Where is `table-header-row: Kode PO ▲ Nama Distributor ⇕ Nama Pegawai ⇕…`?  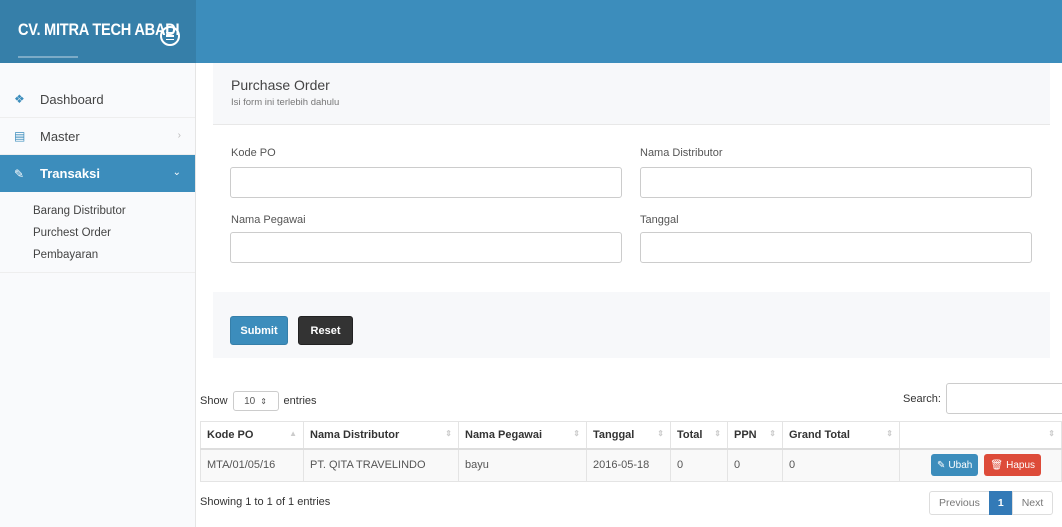
table-header-row: Kode PO ▲ Nama Distributor ⇕ Nama Pegawai ⇕… is located at coordinates (631, 435).